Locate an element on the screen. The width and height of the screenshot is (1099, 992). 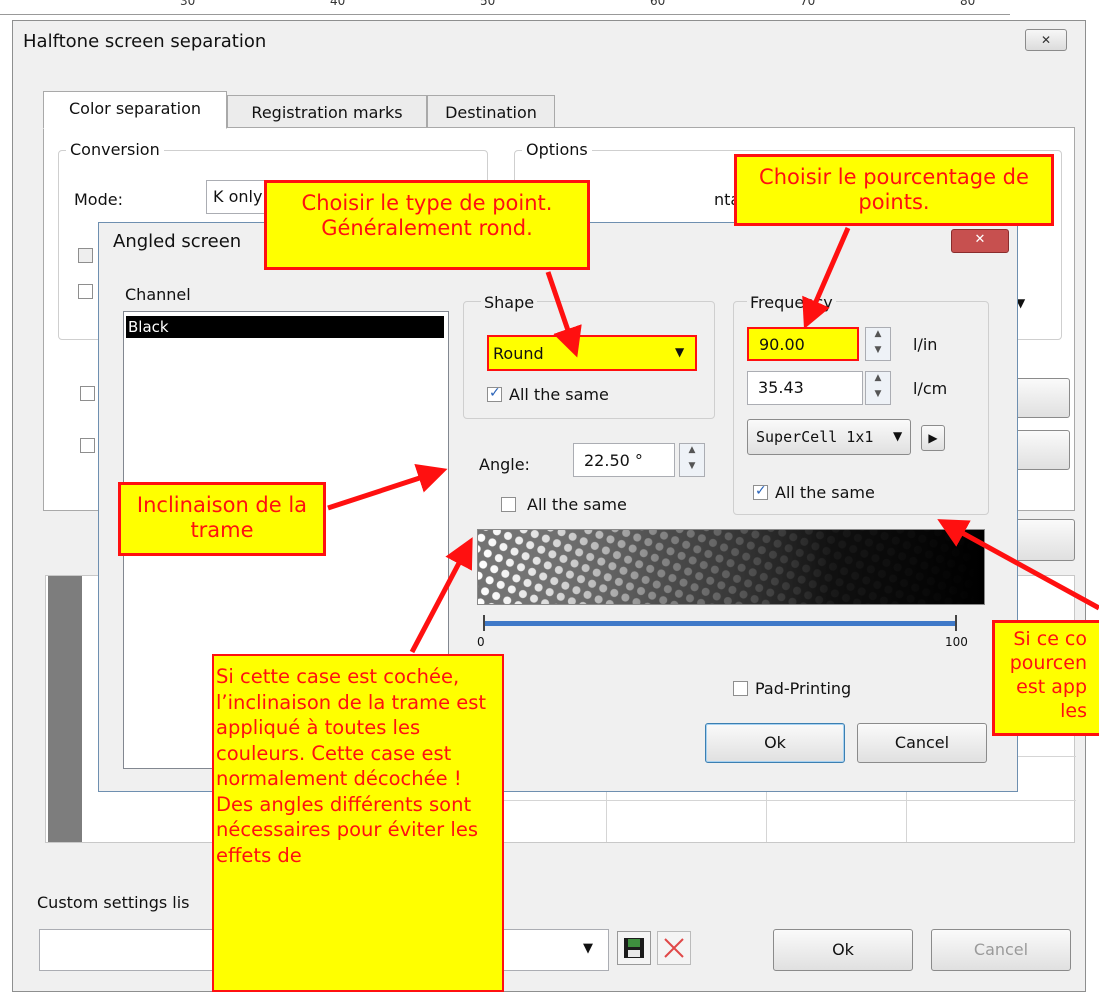
arrow-angle-note is located at coordinates (441, 595).